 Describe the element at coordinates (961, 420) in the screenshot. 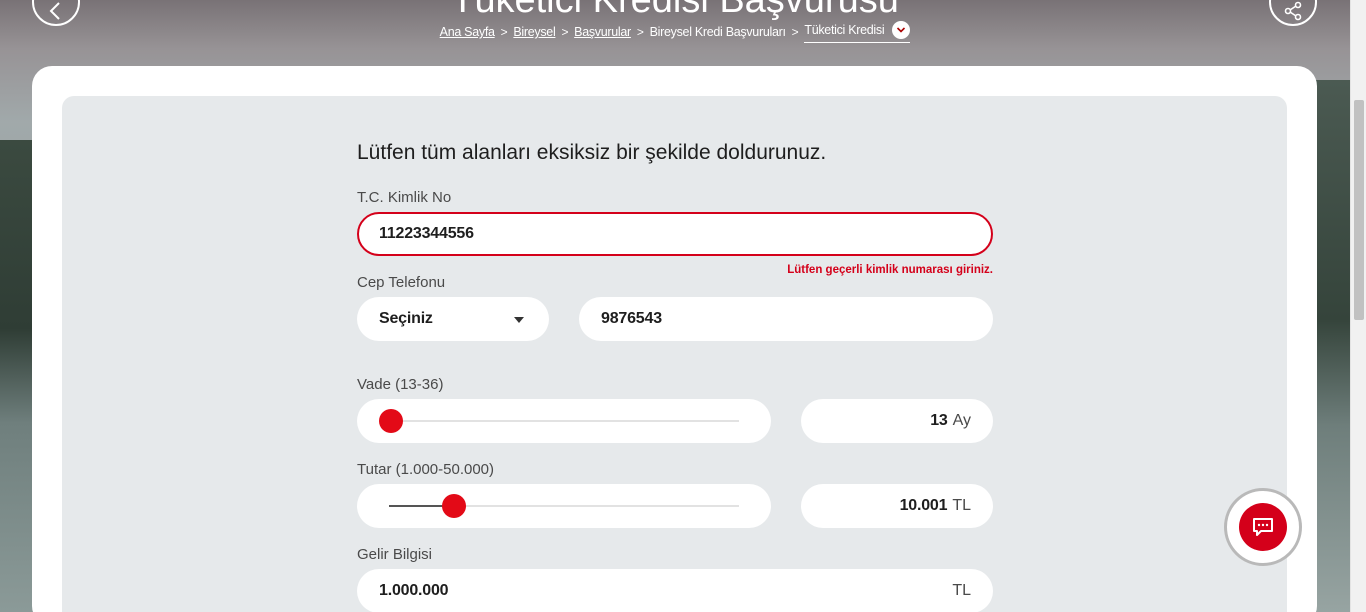

I see `term-unit: Ay` at that location.